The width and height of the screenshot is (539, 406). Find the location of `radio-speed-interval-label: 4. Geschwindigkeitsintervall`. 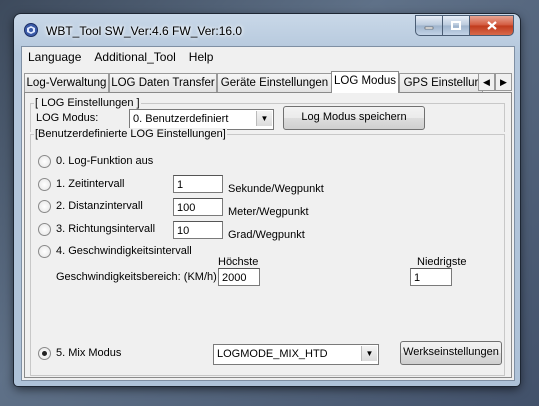

radio-speed-interval-label: 4. Geschwindigkeitsintervall is located at coordinates (124, 251).